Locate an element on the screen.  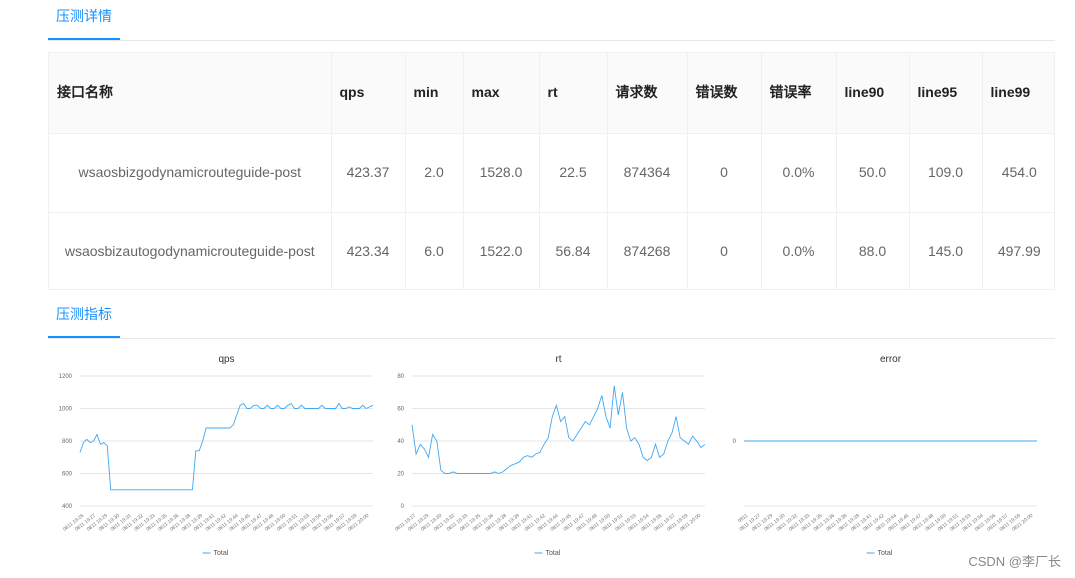
table-cell: 1528.0 is located at coordinates (501, 173).